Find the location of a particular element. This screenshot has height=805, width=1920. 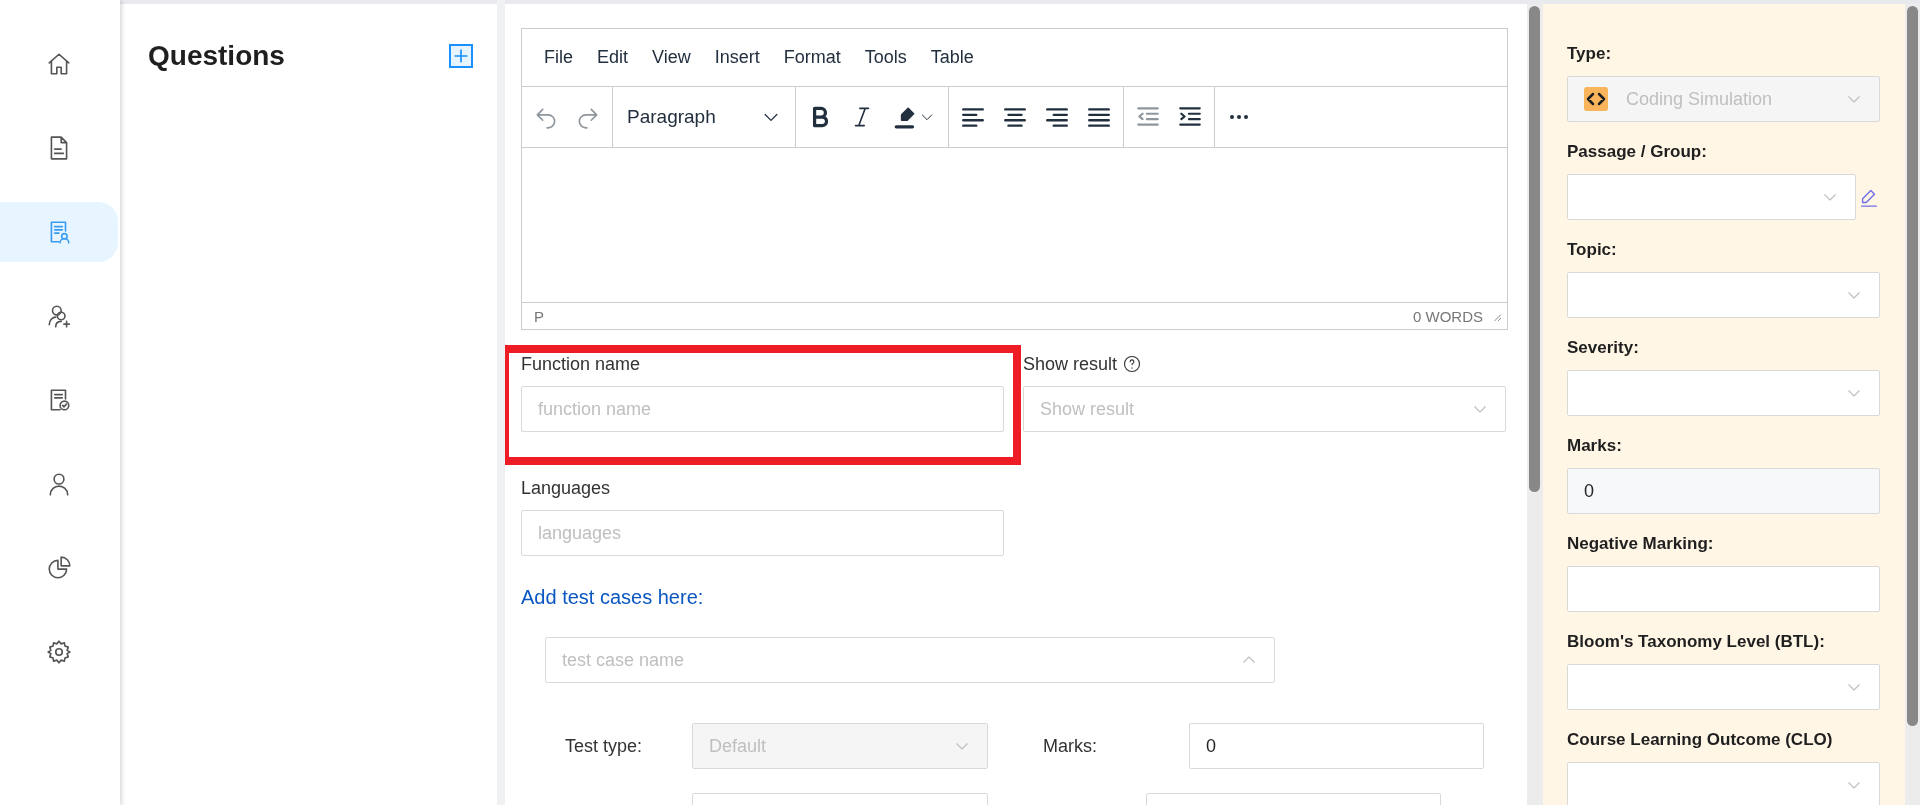

menu-item: Edit is located at coordinates (613, 57).